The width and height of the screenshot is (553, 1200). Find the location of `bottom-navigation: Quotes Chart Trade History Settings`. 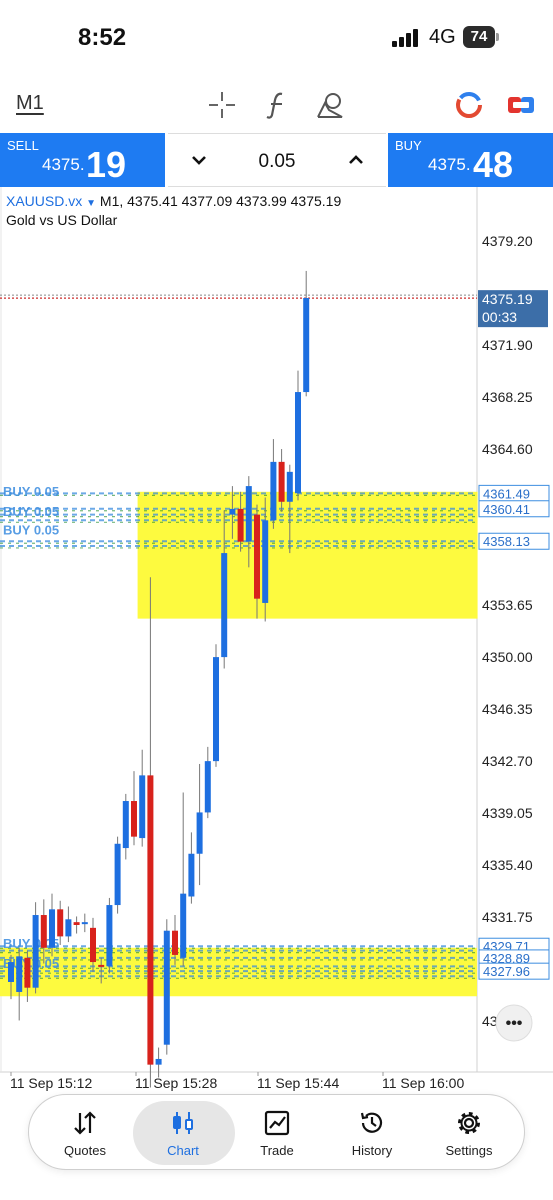

bottom-navigation: Quotes Chart Trade History Settings is located at coordinates (276, 1132).